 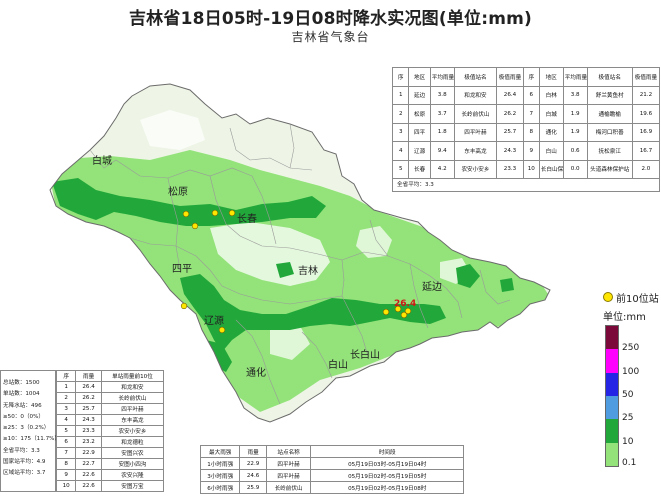 What do you see at coordinates (220, 463) in the screenshot?
I see `table-cell: 1小时雨强` at bounding box center [220, 463].